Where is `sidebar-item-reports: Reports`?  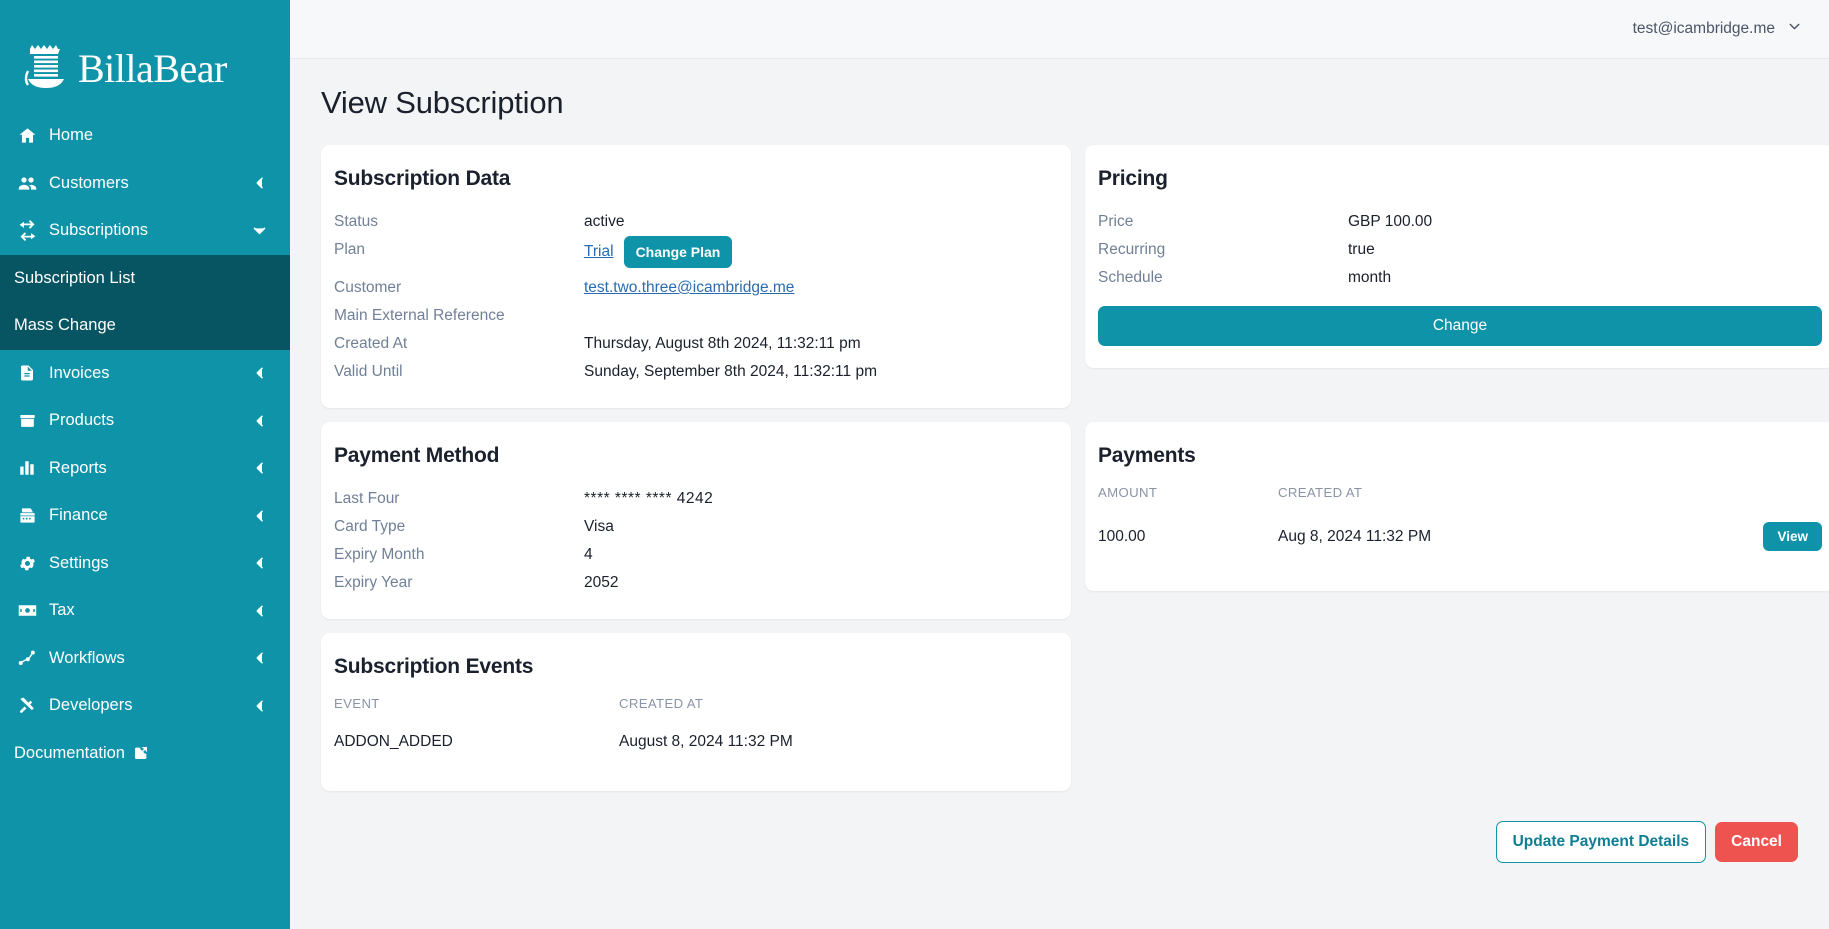 sidebar-item-reports: Reports is located at coordinates (145, 469).